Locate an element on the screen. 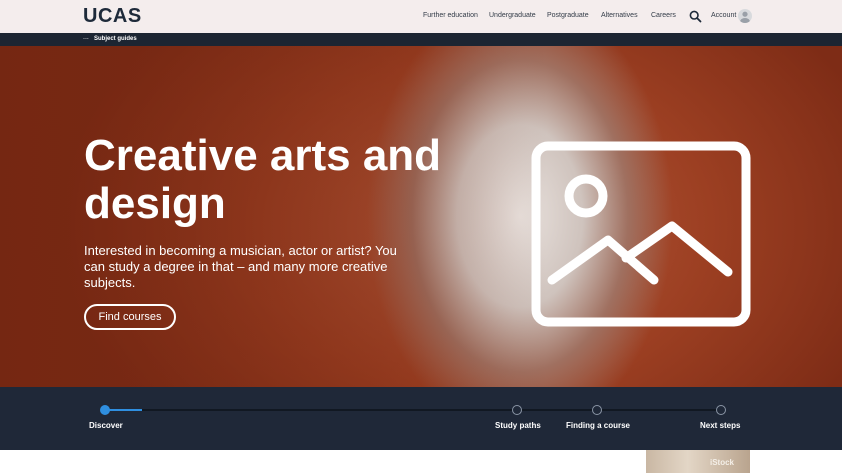 The image size is (842, 473). step-label-finding-a-course: Finding a course is located at coordinates (598, 425).